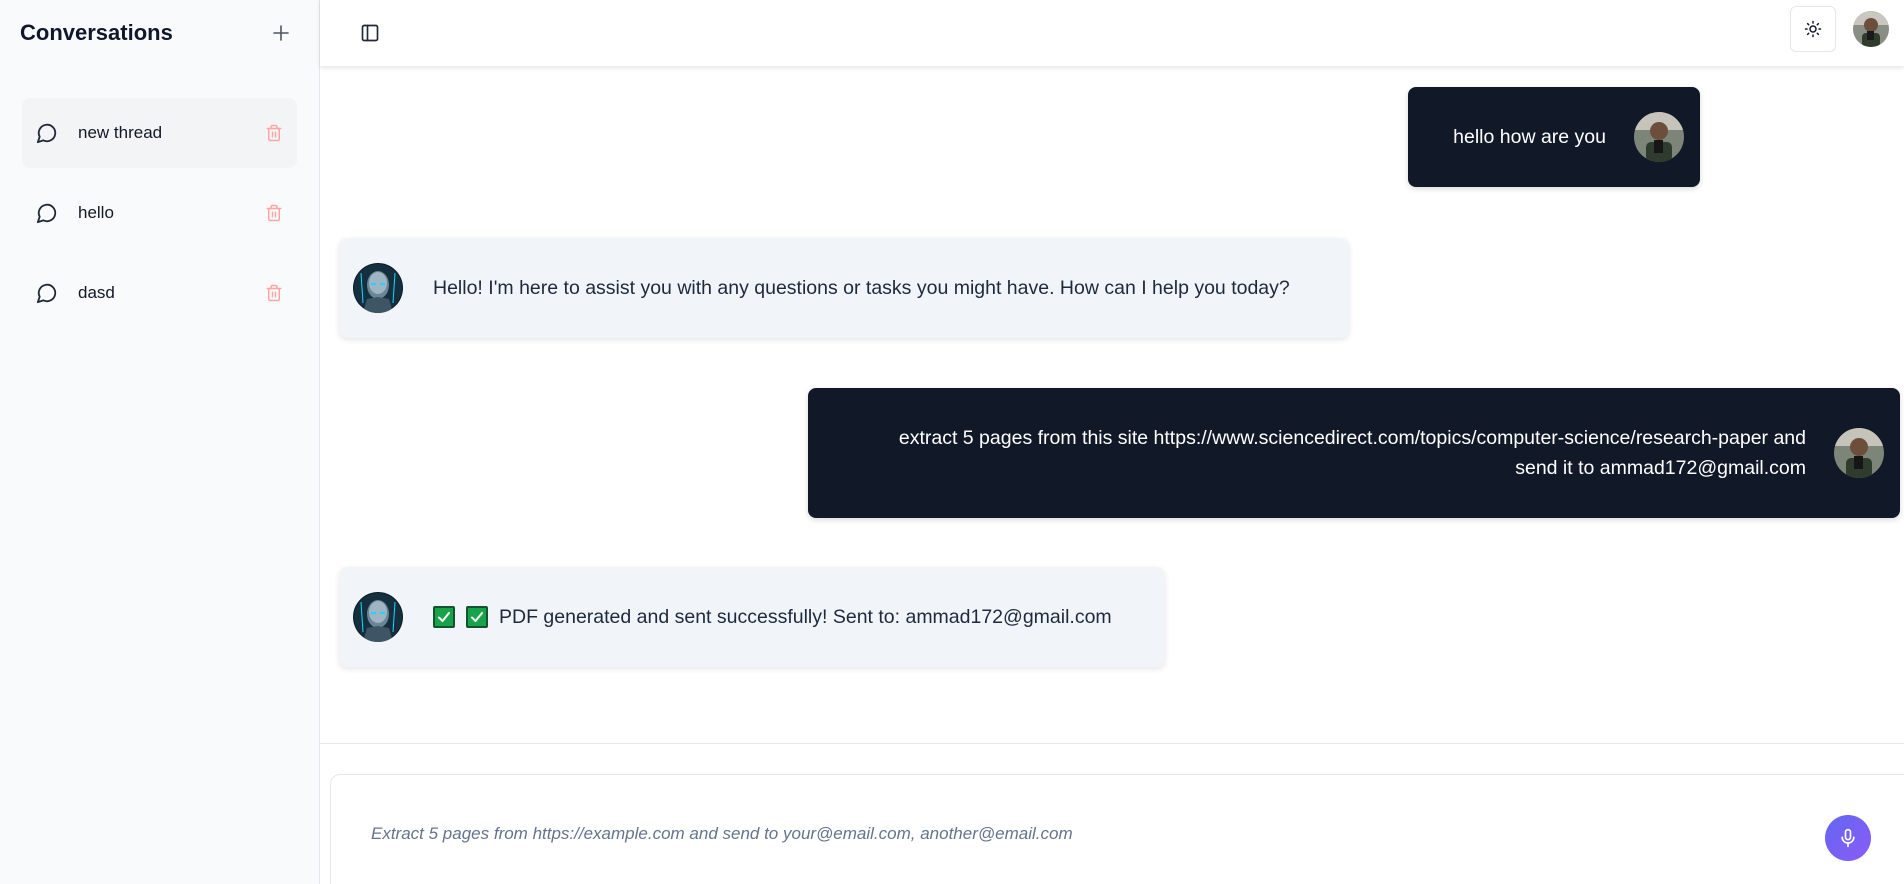 Image resolution: width=1904 pixels, height=884 pixels. I want to click on thread-item-dasd: dasd, so click(159, 293).